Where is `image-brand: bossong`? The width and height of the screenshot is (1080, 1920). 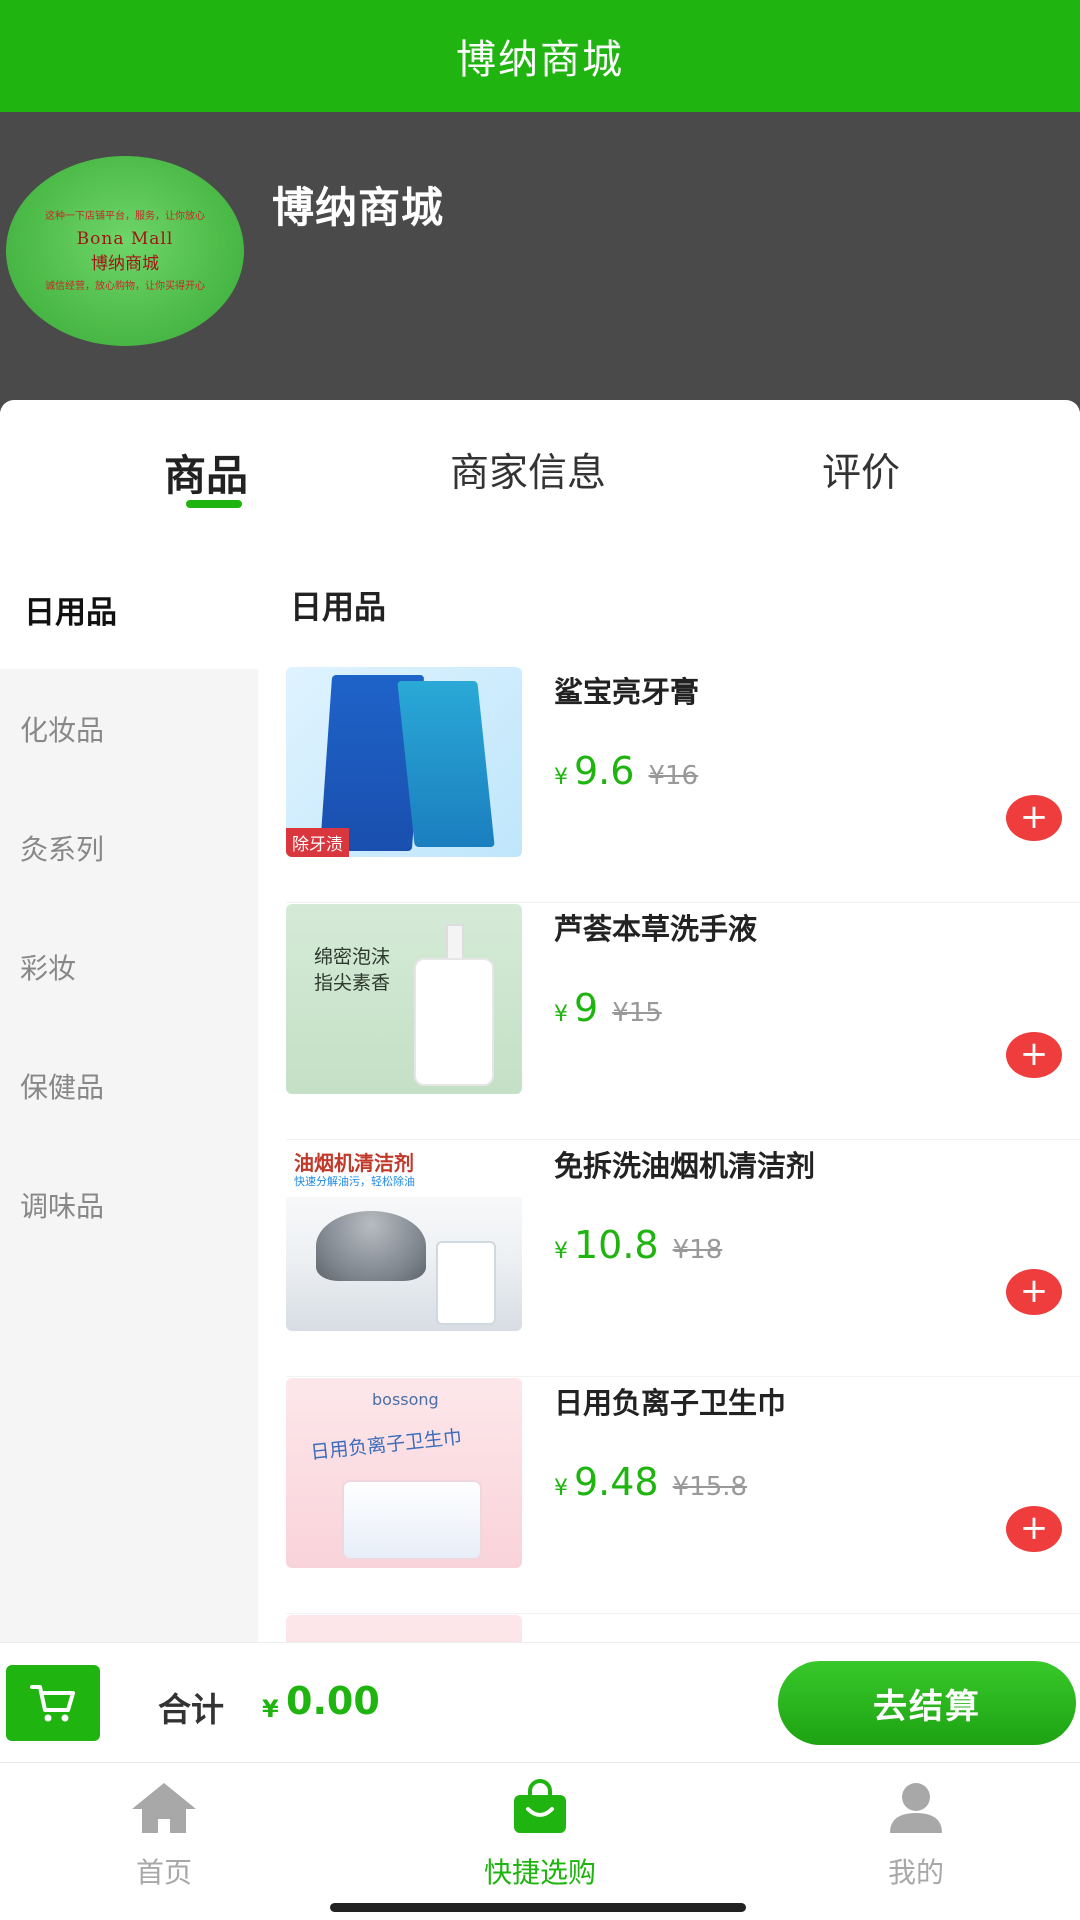 image-brand: bossong is located at coordinates (405, 1399).